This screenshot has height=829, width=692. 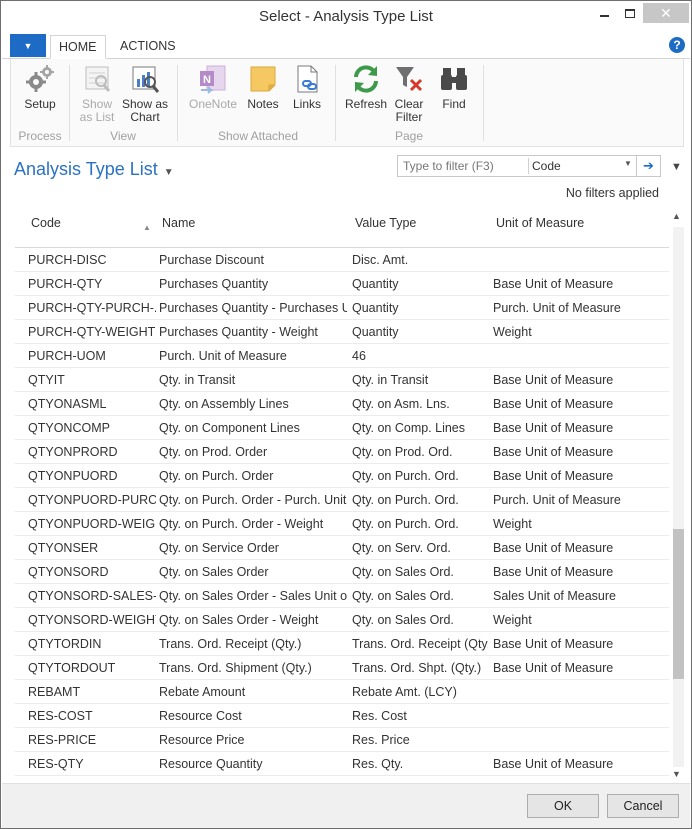 What do you see at coordinates (563, 806) in the screenshot?
I see `ok-button: OK` at bounding box center [563, 806].